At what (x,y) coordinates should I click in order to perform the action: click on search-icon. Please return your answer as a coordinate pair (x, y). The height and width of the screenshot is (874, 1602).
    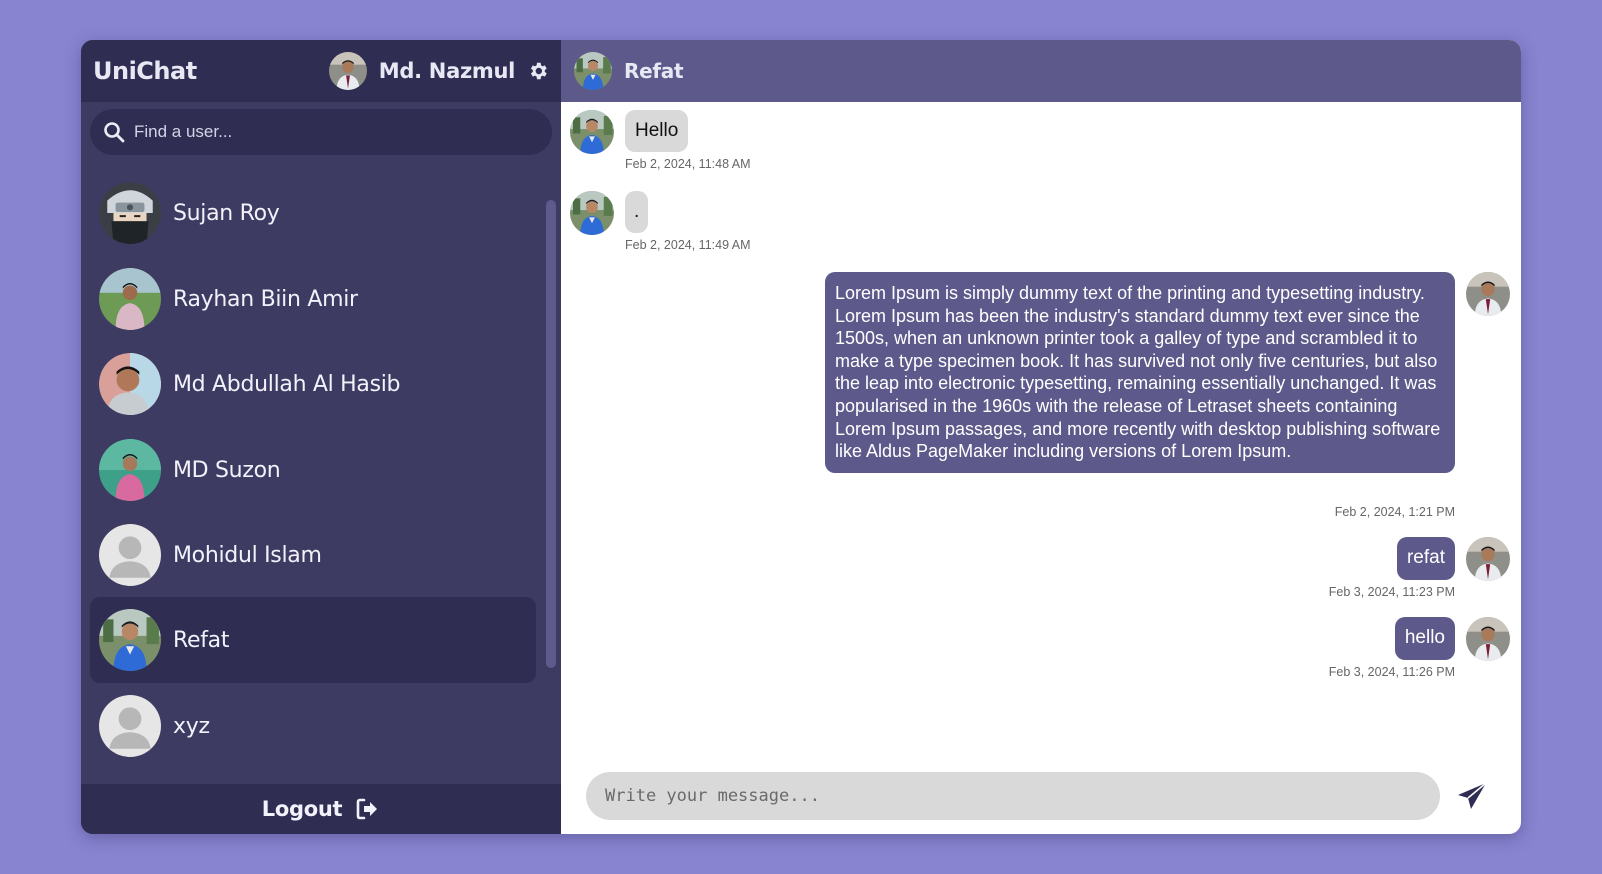
    Looking at the image, I should click on (114, 132).